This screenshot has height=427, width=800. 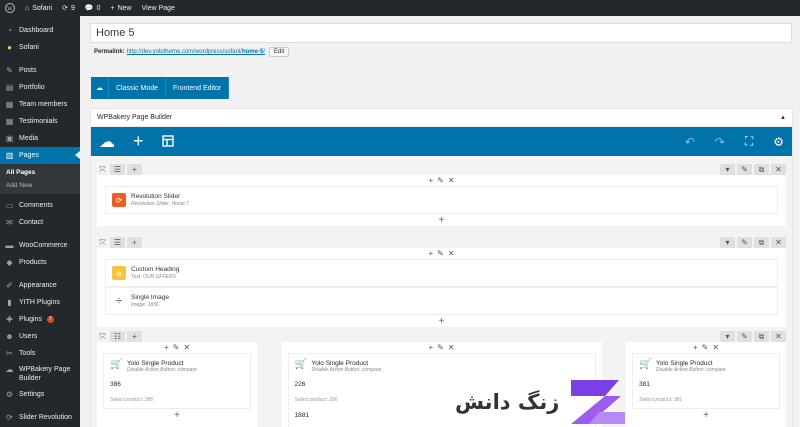 What do you see at coordinates (117, 336) in the screenshot?
I see `column-layout-icon: ☷` at bounding box center [117, 336].